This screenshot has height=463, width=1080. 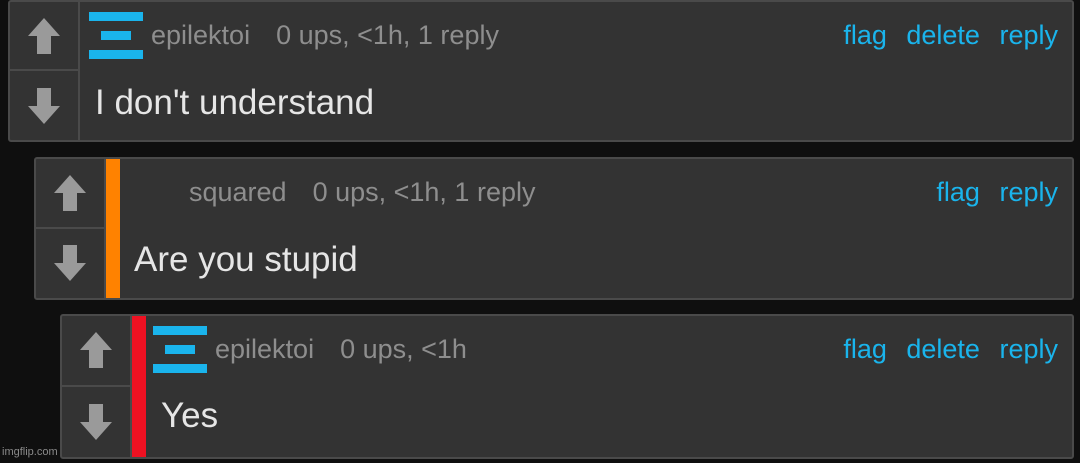 I want to click on comment-meta: epilektoi 0 ups, <1h, so click(x=341, y=349).